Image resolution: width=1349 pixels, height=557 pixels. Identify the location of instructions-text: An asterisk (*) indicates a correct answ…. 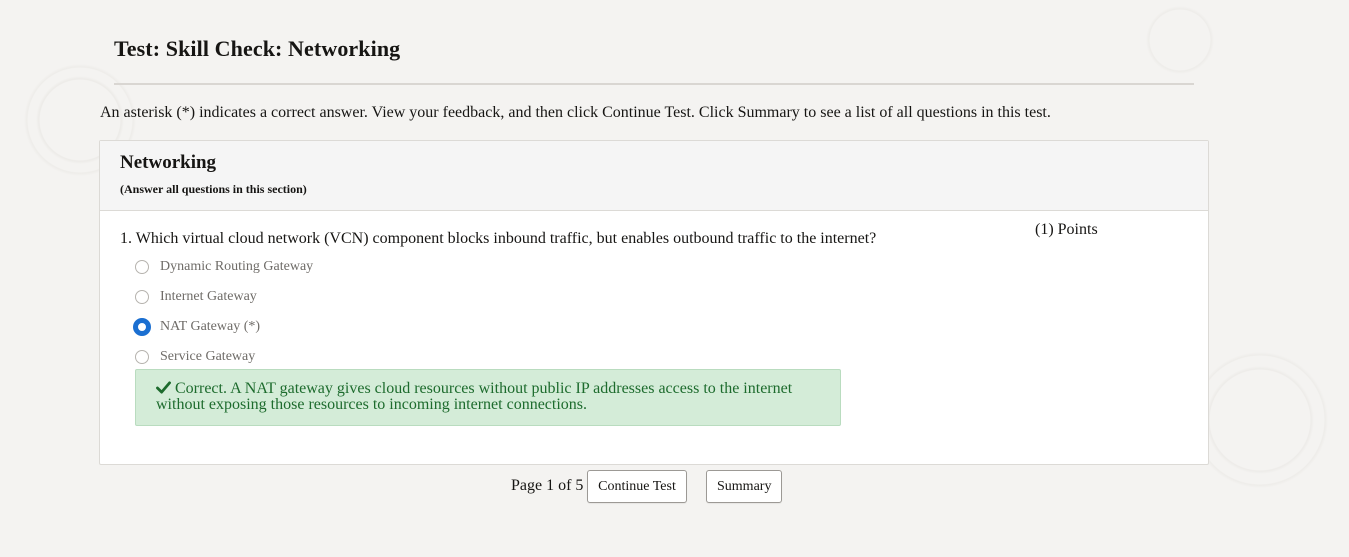
(575, 112).